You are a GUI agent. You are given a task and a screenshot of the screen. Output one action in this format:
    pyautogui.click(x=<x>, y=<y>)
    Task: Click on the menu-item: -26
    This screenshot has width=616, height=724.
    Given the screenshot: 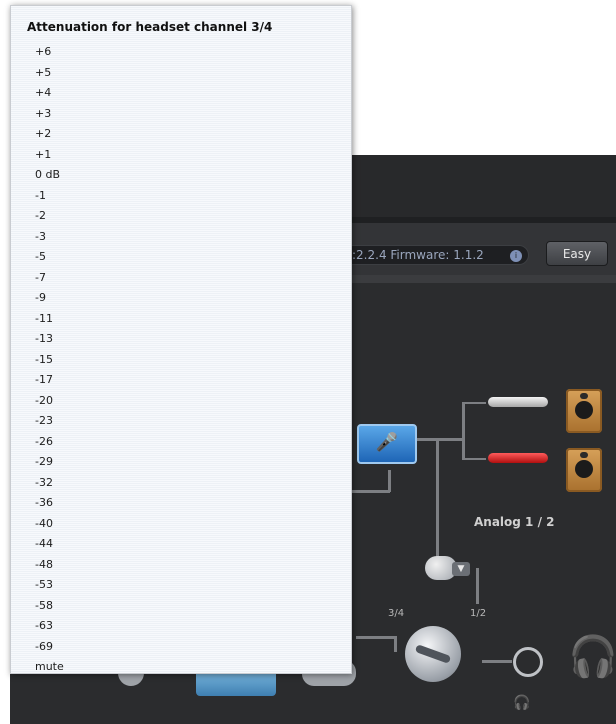 What is the action you would take?
    pyautogui.click(x=185, y=442)
    